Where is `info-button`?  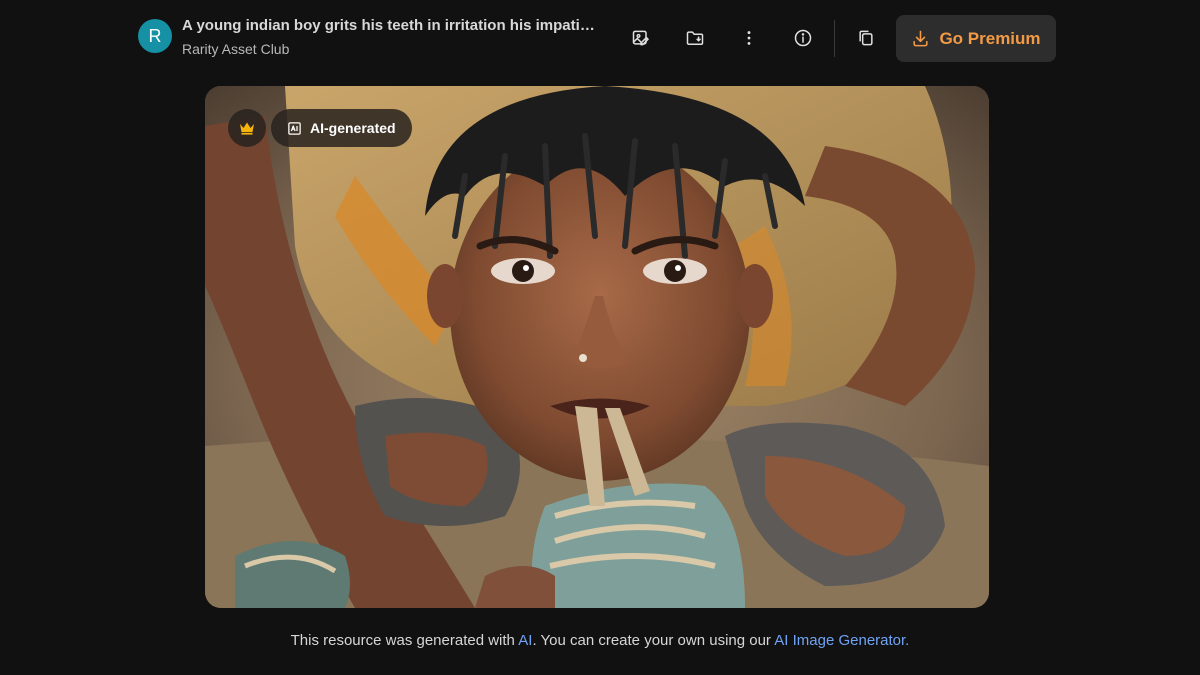 info-button is located at coordinates (803, 38).